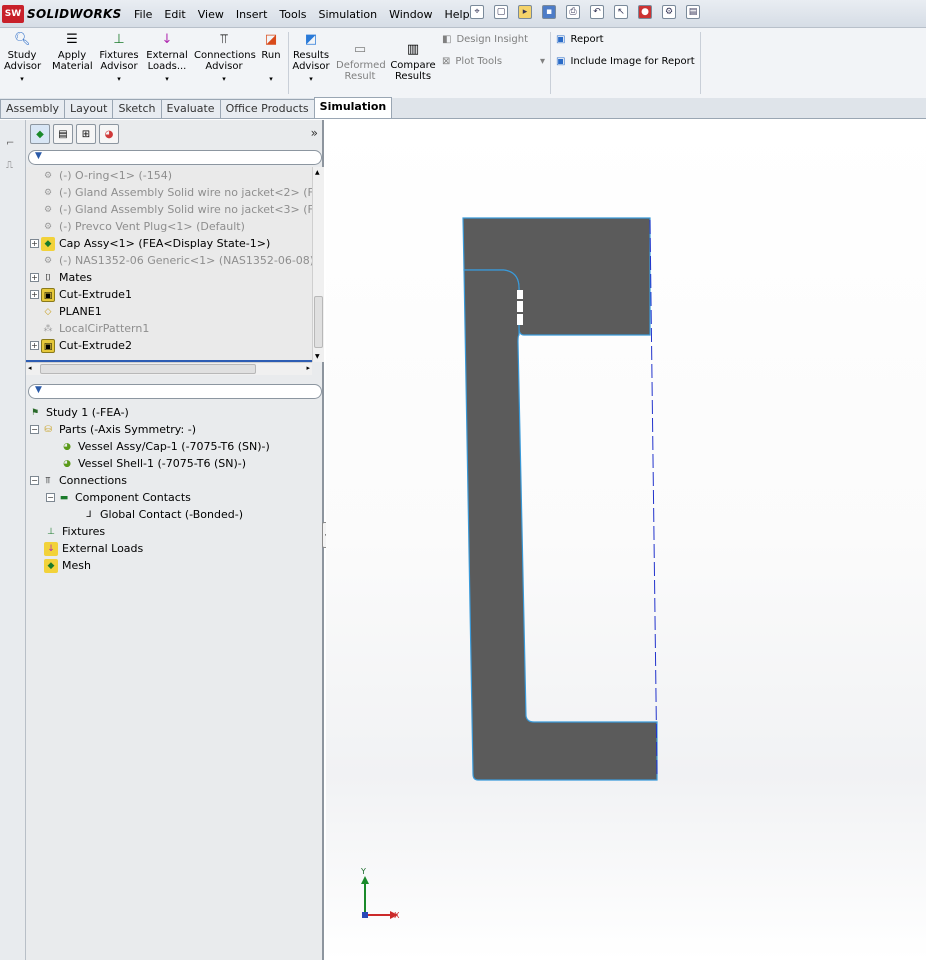  I want to click on scroll-left-icon: ◂, so click(30, 368).